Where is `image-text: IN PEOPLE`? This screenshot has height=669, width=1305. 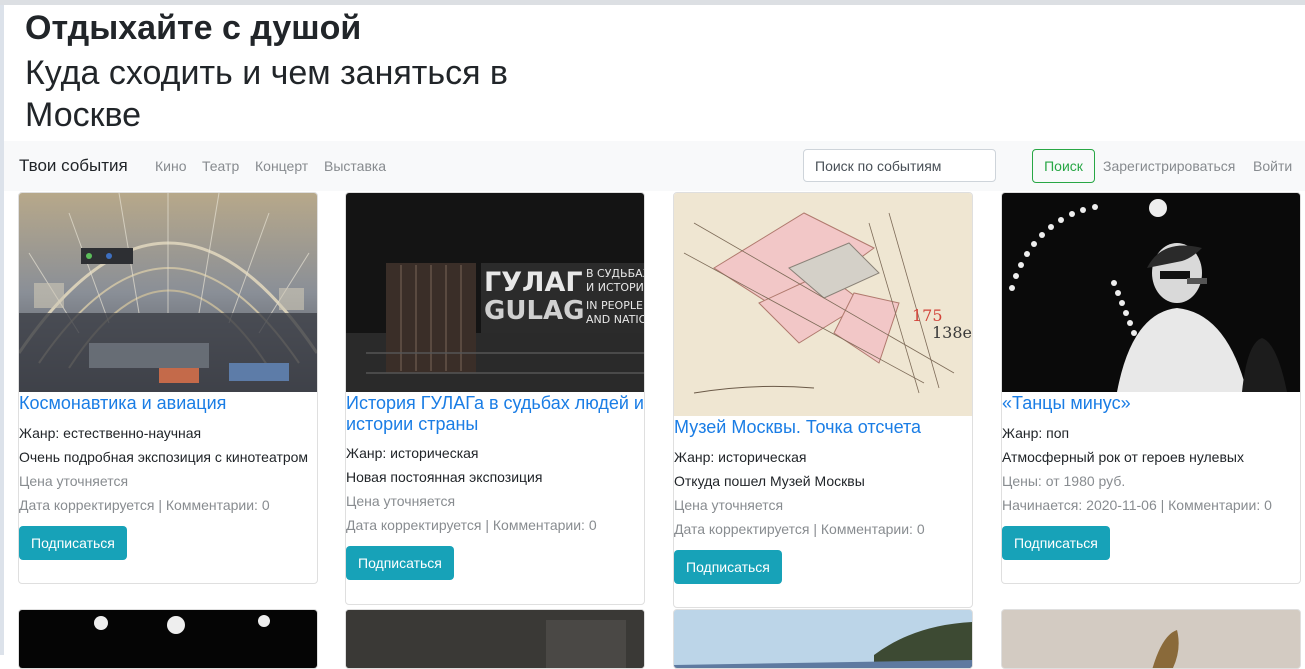
image-text: IN PEOPLE is located at coordinates (614, 305).